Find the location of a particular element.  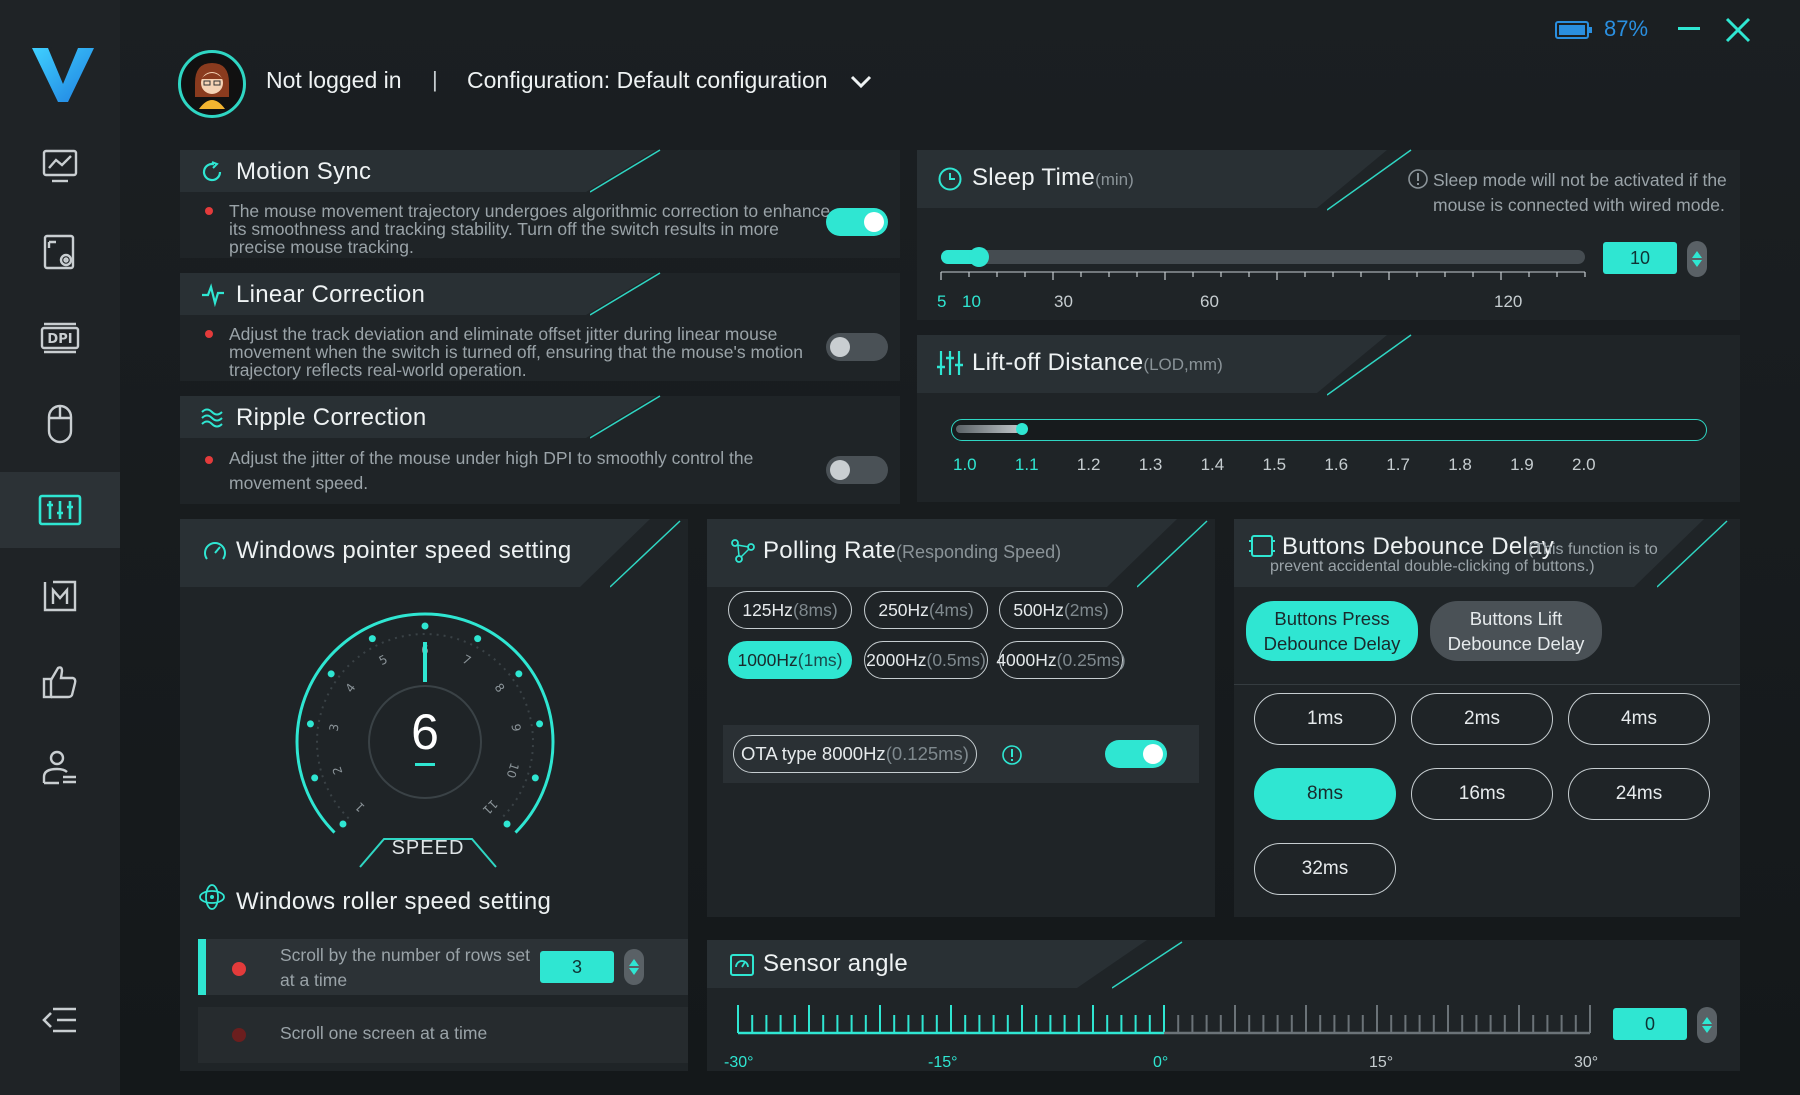

sidebar-item-account is located at coordinates (60, 768).